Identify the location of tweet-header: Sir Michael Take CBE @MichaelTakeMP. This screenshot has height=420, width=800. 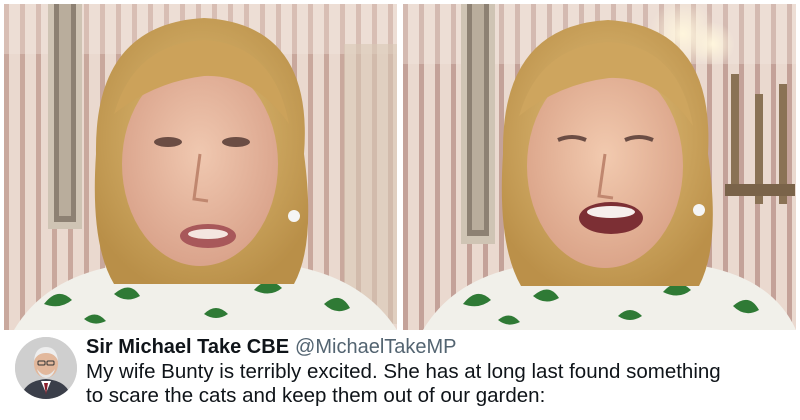
(271, 347).